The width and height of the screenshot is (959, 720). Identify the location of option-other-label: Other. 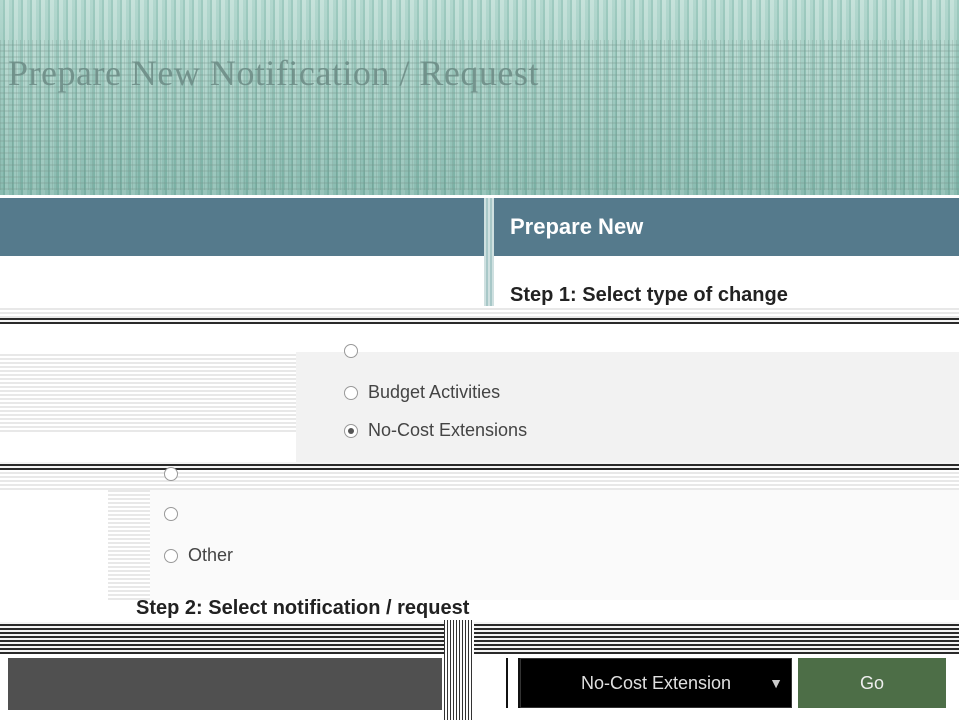
(211, 555).